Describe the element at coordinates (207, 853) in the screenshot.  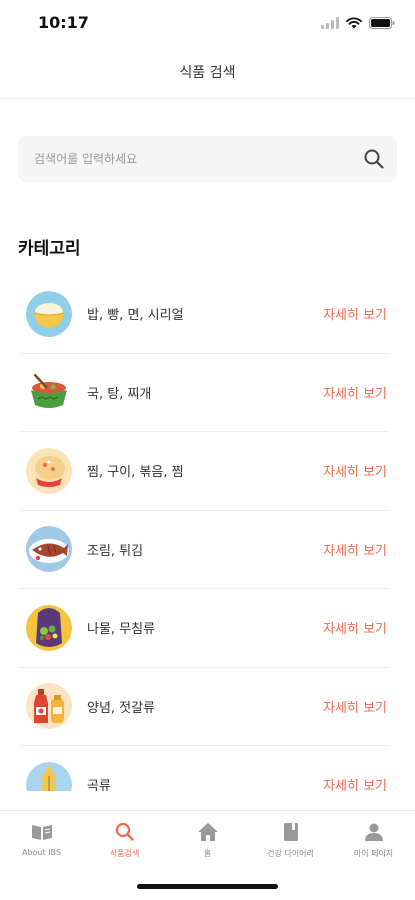
I see `tab-label: 홈` at that location.